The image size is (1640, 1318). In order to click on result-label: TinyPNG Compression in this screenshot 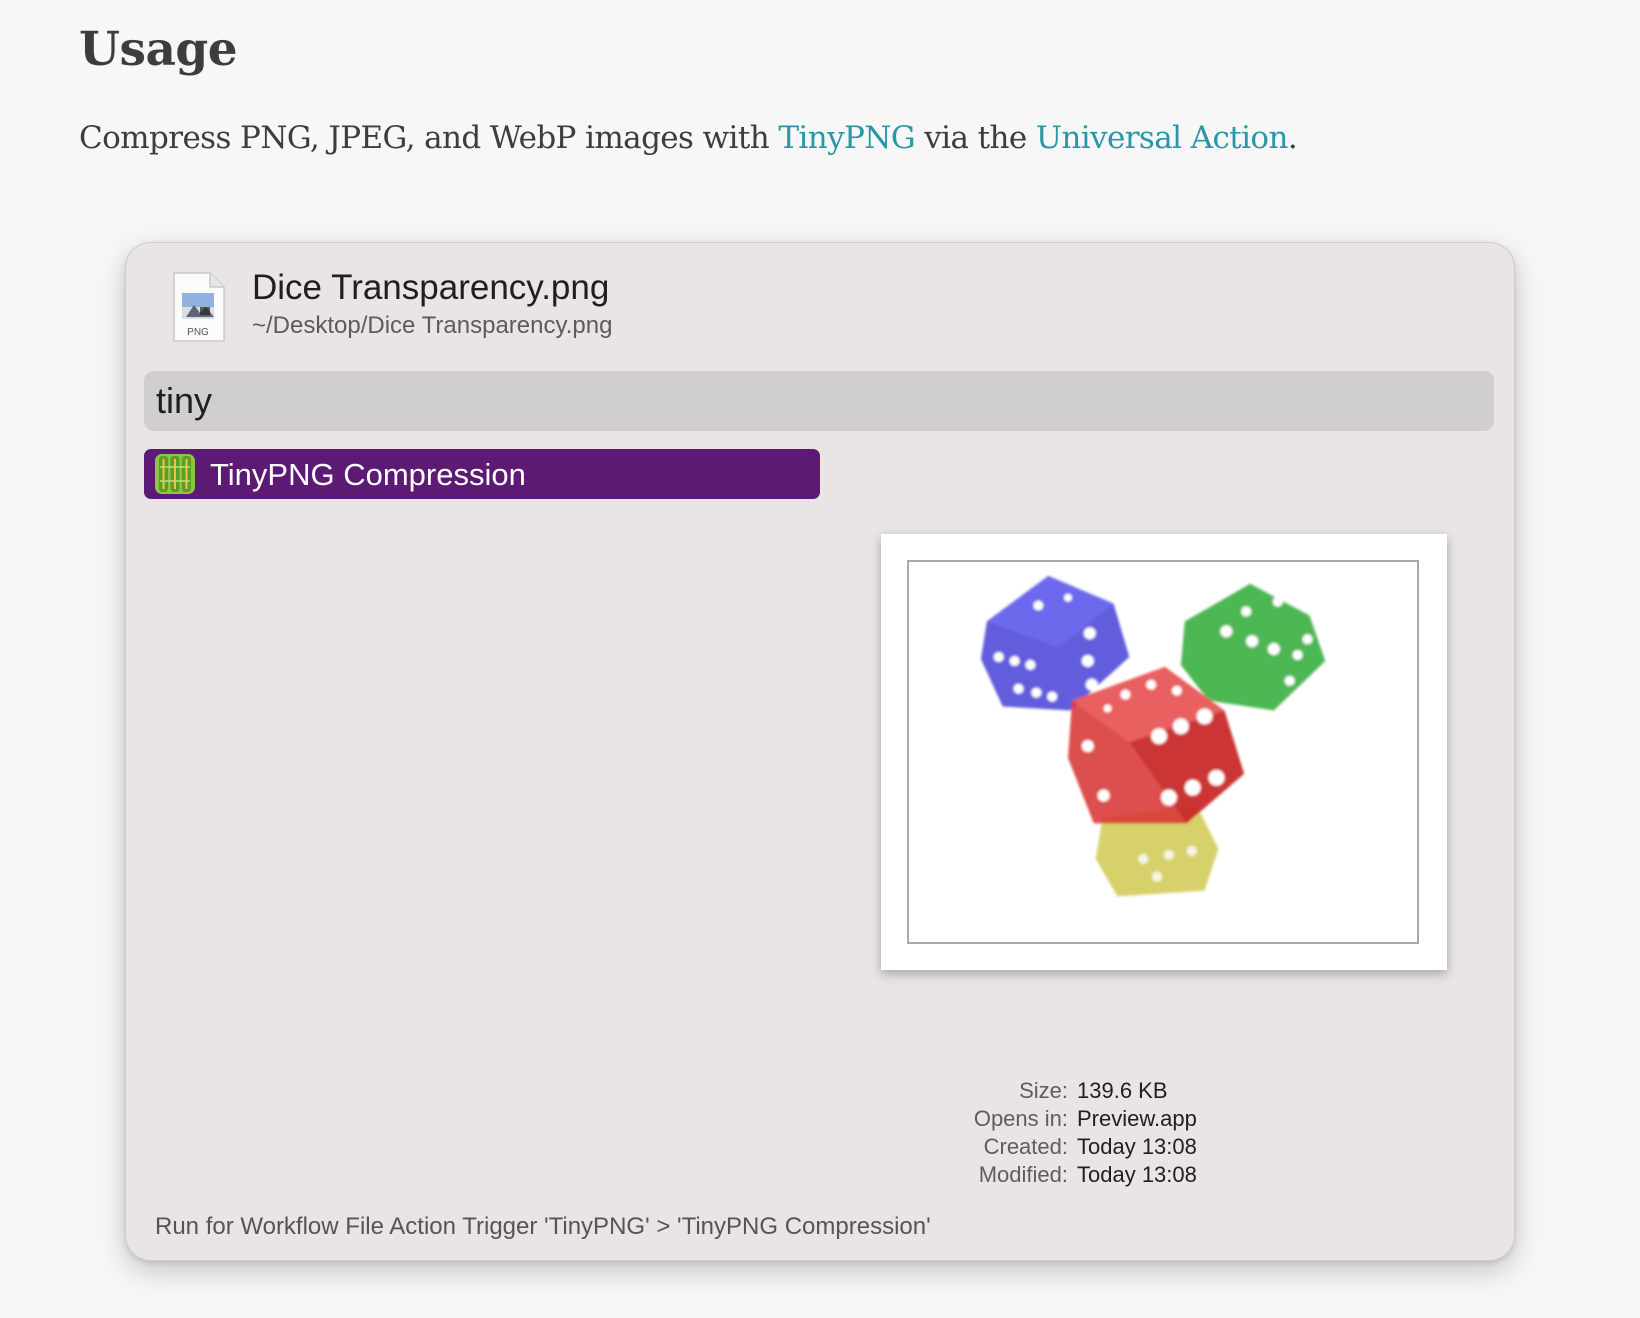, I will do `click(368, 474)`.